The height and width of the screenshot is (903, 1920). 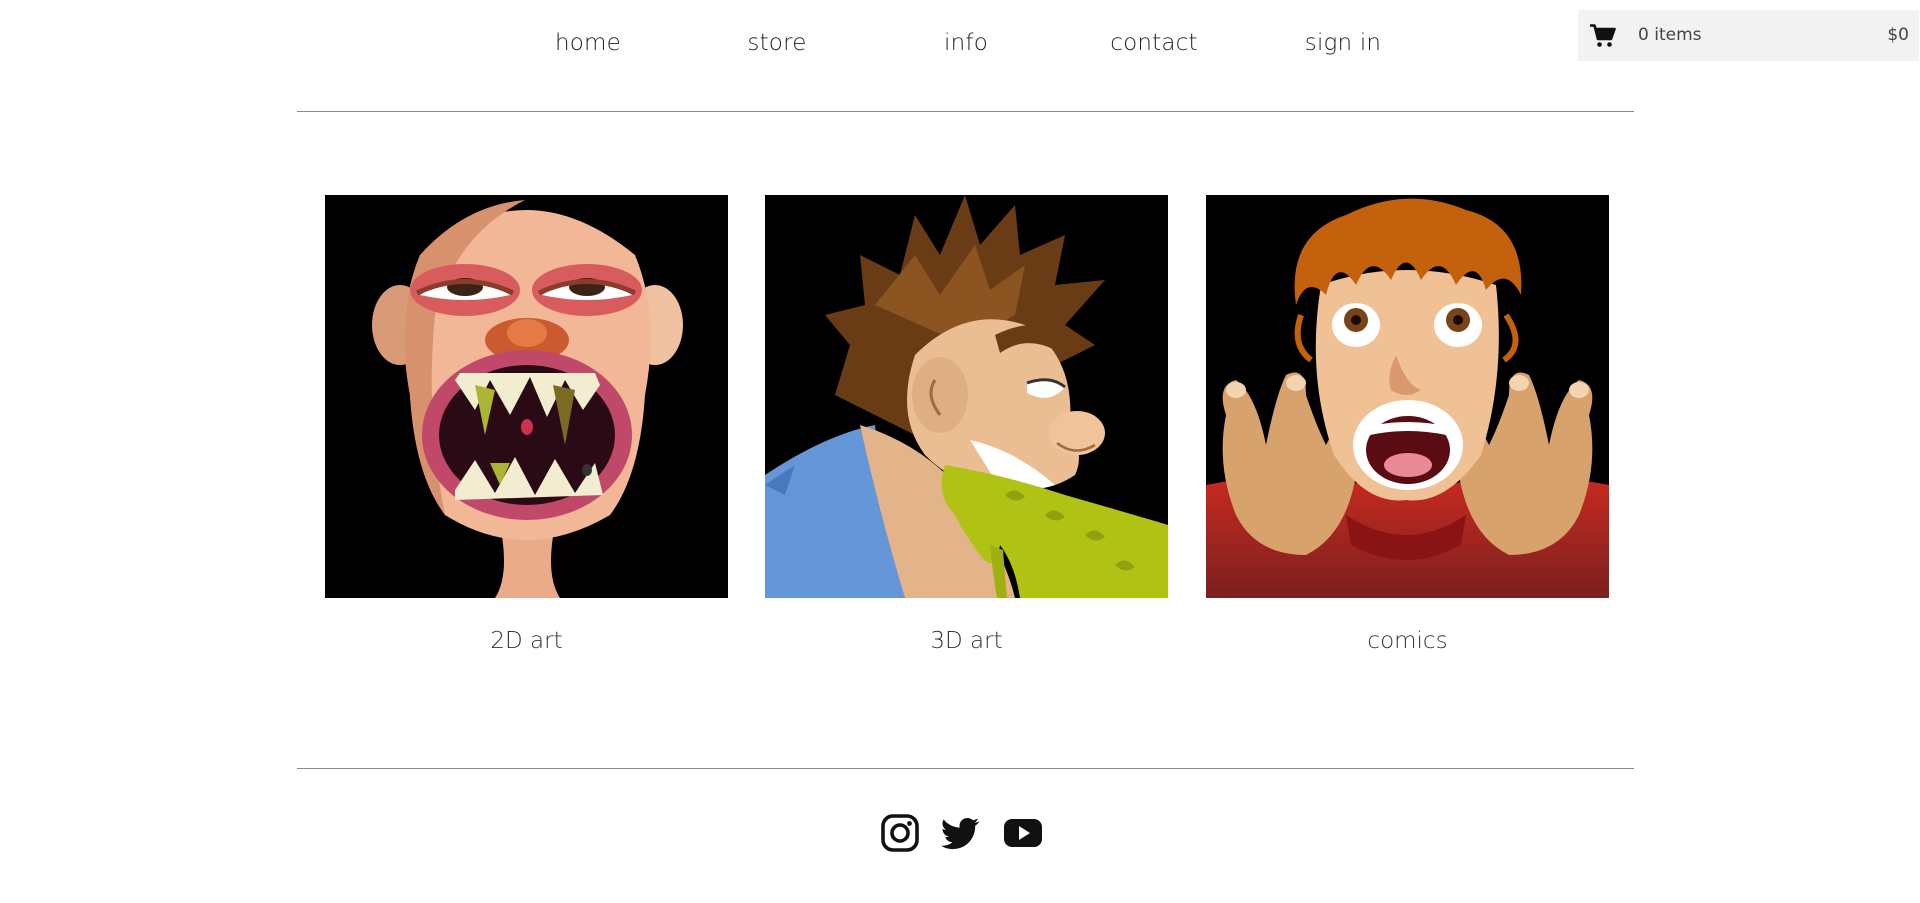 What do you see at coordinates (1670, 35) in the screenshot?
I see `cart-item-count: 0 items` at bounding box center [1670, 35].